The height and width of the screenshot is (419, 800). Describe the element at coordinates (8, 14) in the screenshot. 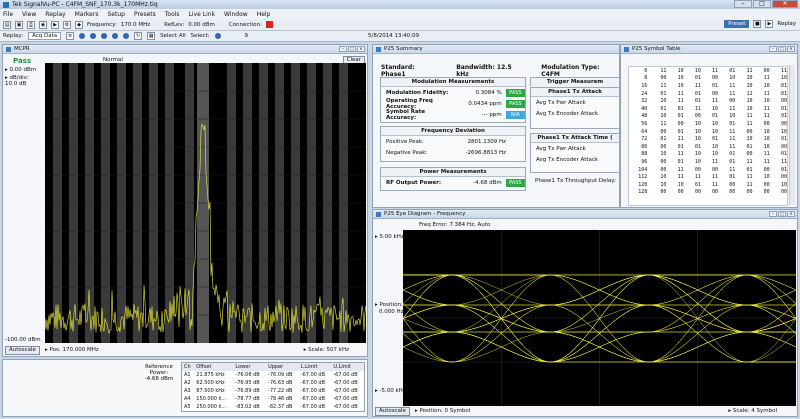

I see `menu-file: File` at that location.